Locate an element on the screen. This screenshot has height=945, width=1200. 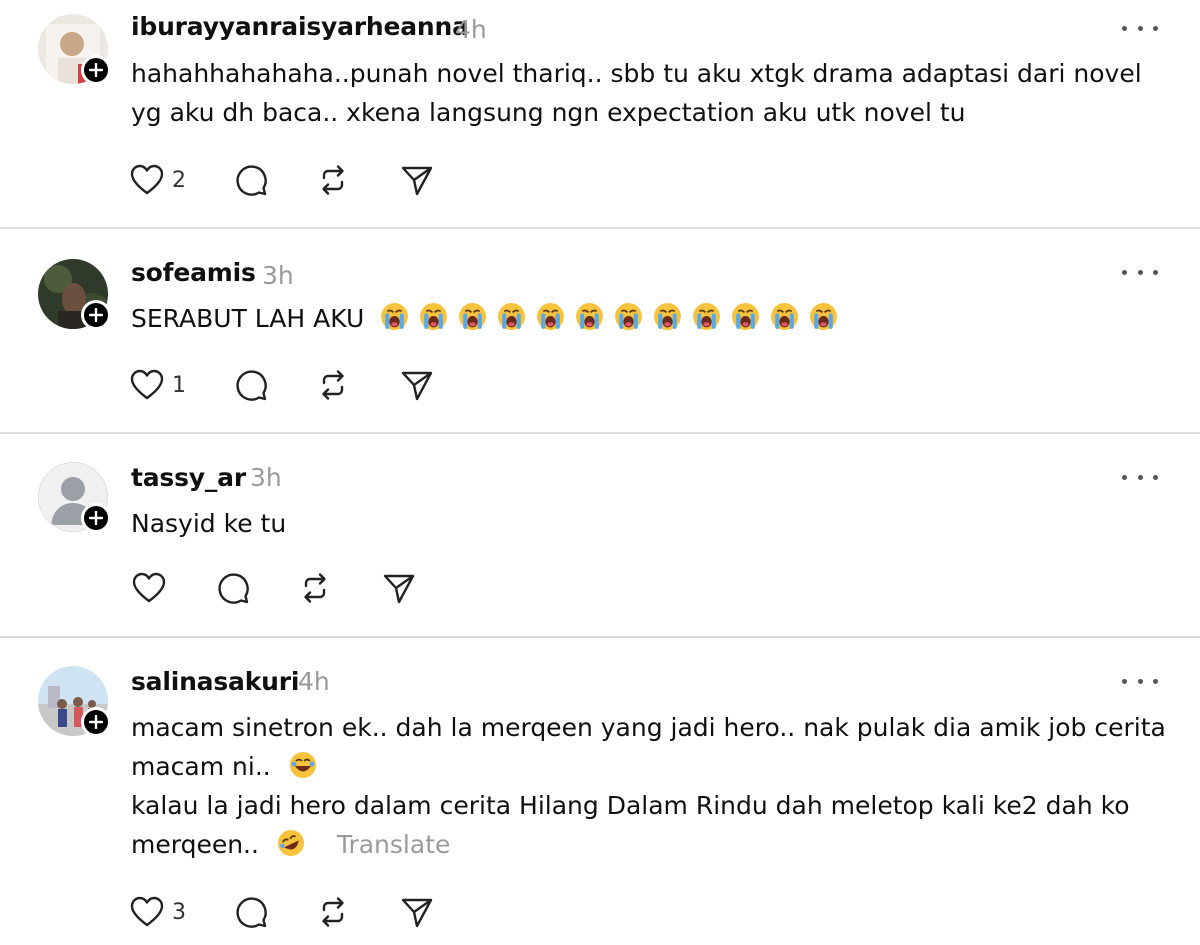
like-button is located at coordinates (149, 588).